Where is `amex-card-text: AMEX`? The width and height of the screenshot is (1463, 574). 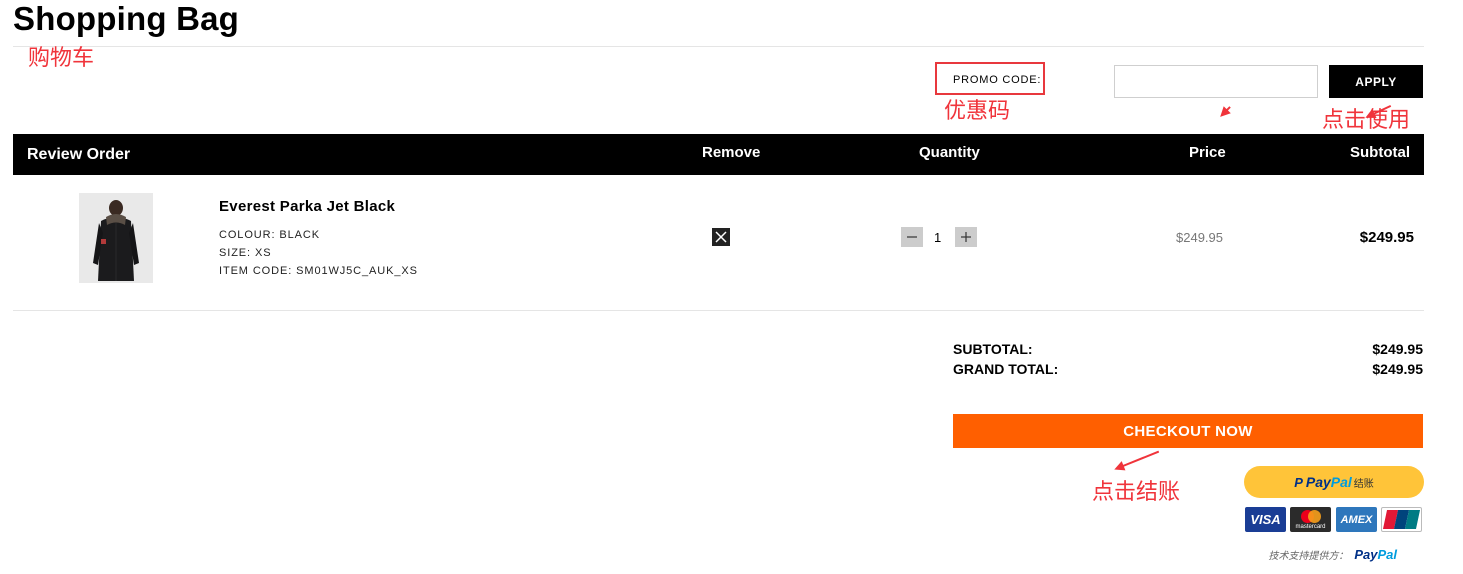 amex-card-text: AMEX is located at coordinates (1356, 519).